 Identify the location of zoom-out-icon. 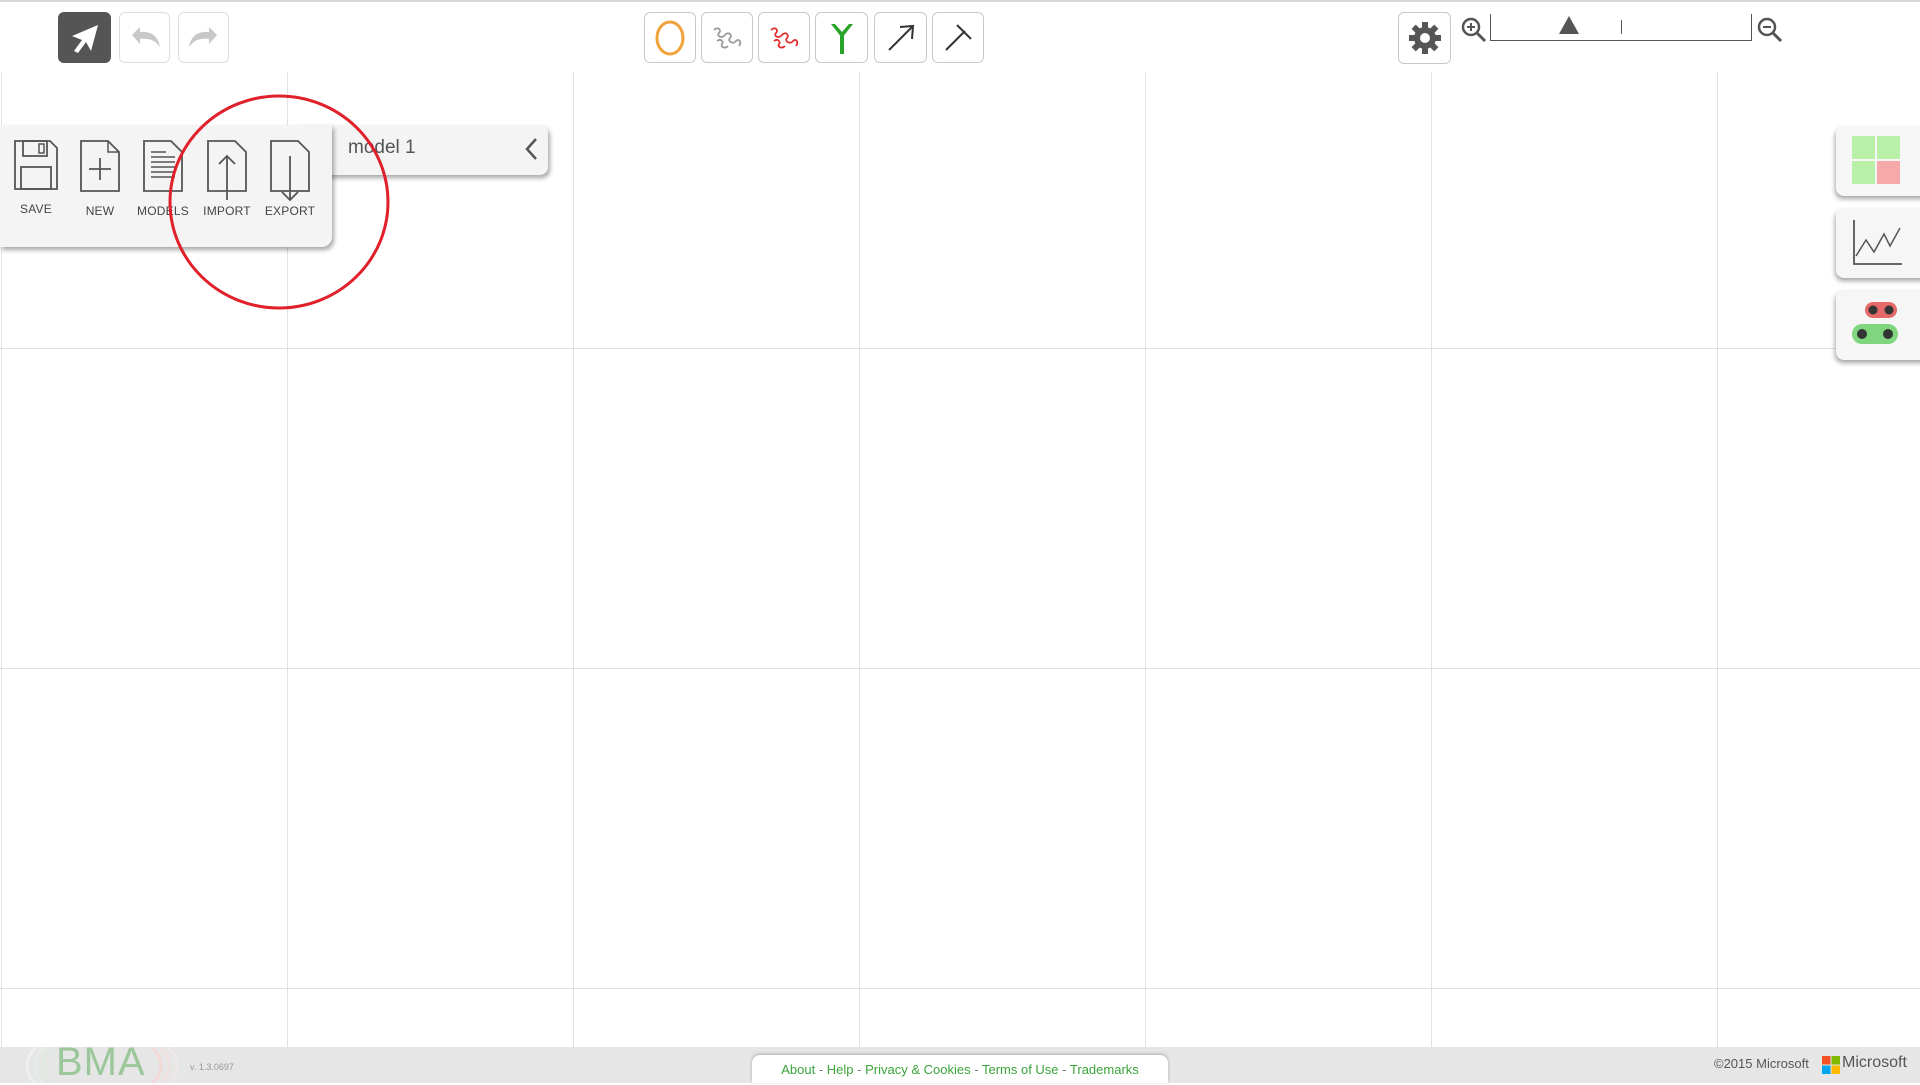
(1770, 30).